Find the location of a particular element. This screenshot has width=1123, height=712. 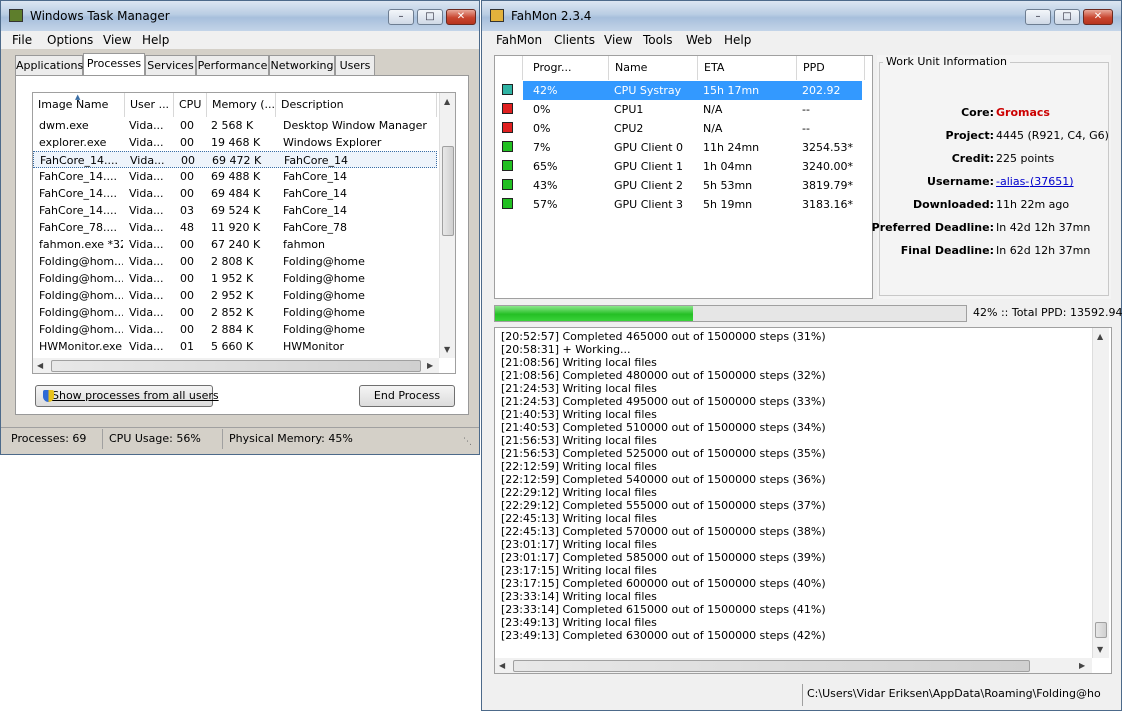

tab-performance: Performance is located at coordinates (232, 65).